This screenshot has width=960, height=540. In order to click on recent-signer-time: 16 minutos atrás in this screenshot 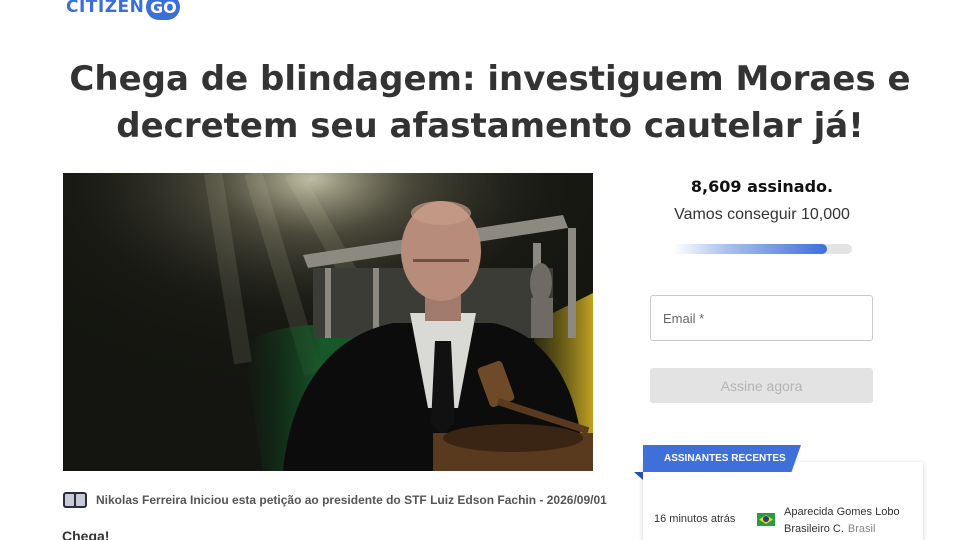, I will do `click(695, 519)`.